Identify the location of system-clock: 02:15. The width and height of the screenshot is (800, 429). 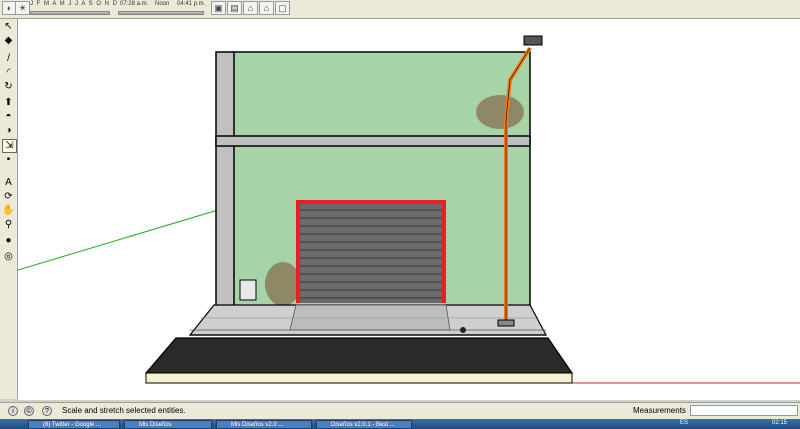
(780, 423).